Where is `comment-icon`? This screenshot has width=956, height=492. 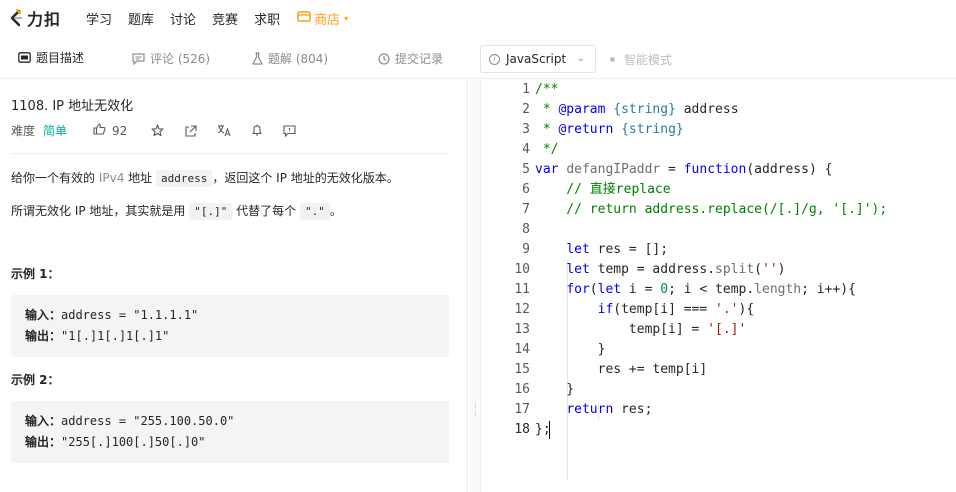 comment-icon is located at coordinates (138, 58).